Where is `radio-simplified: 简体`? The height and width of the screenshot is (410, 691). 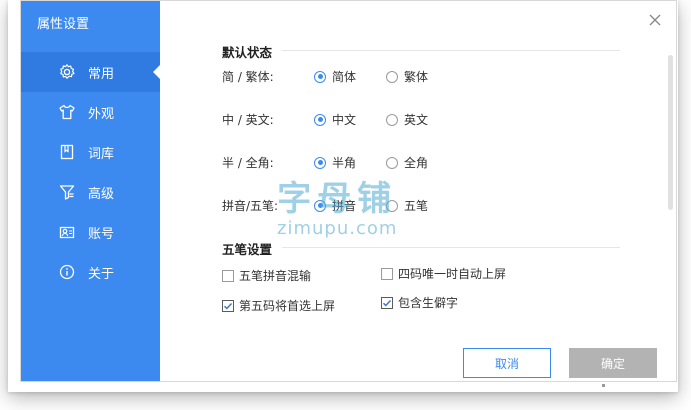
radio-simplified: 简体 is located at coordinates (335, 76).